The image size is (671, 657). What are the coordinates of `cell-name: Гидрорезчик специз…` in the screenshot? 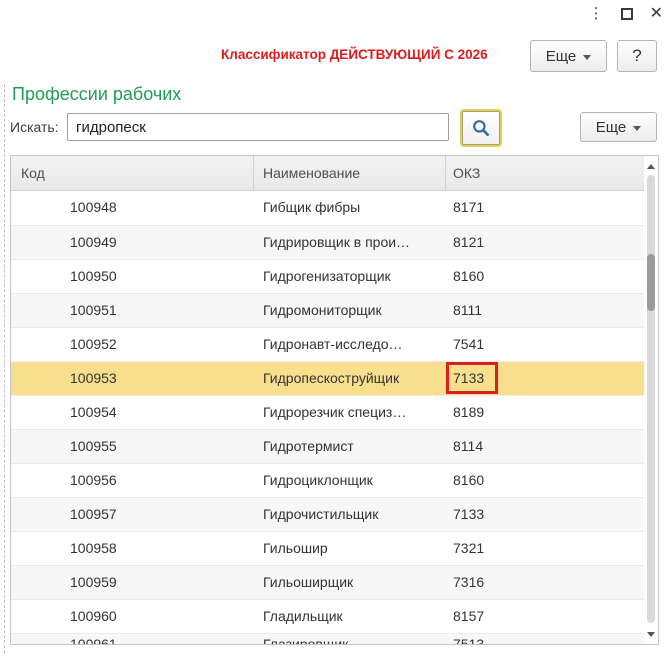 It's located at (335, 412).